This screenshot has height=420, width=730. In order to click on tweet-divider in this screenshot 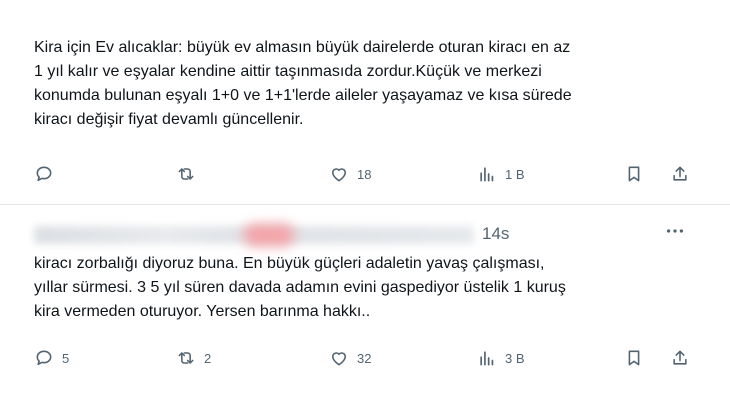, I will do `click(365, 204)`.